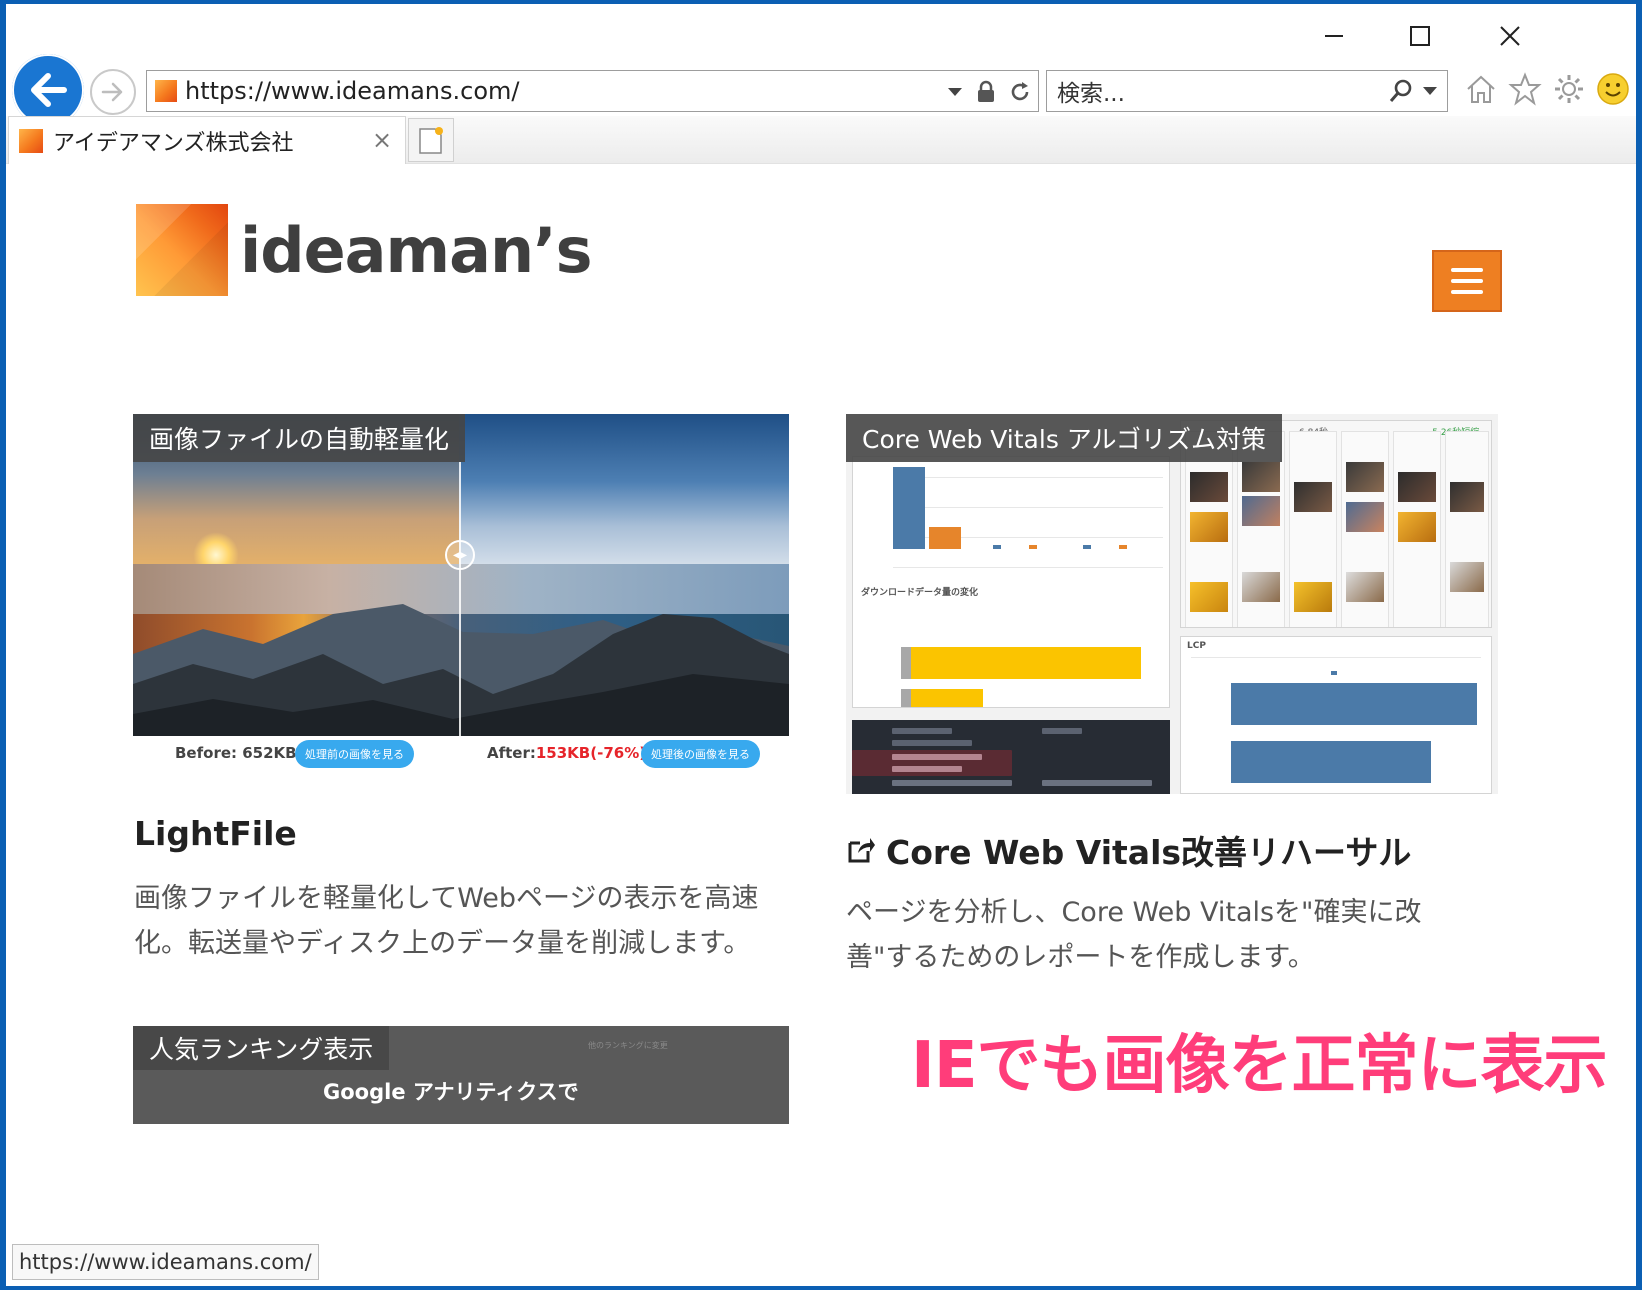  I want to click on logo-mark-icon, so click(182, 250).